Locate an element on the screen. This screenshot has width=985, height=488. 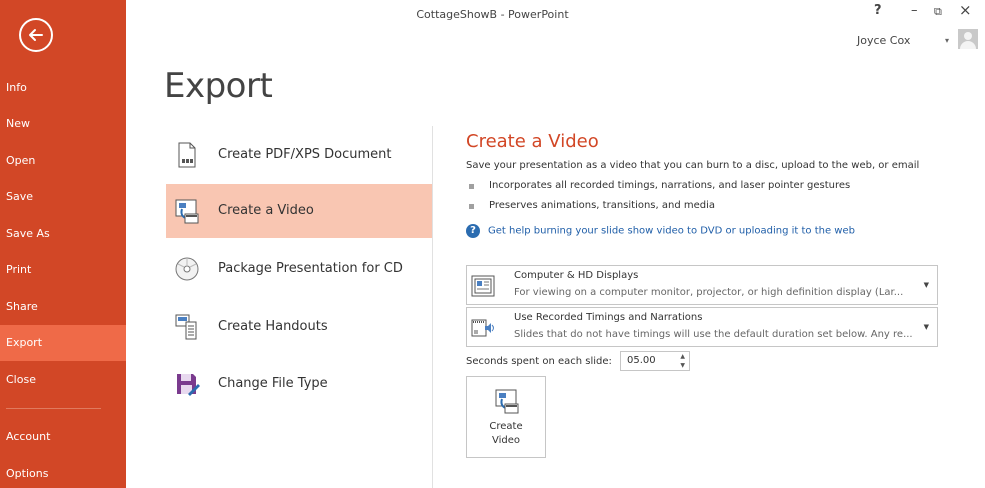
seconds-per-slide-spinner: 05.00 ▲ ▼ is located at coordinates (655, 361).